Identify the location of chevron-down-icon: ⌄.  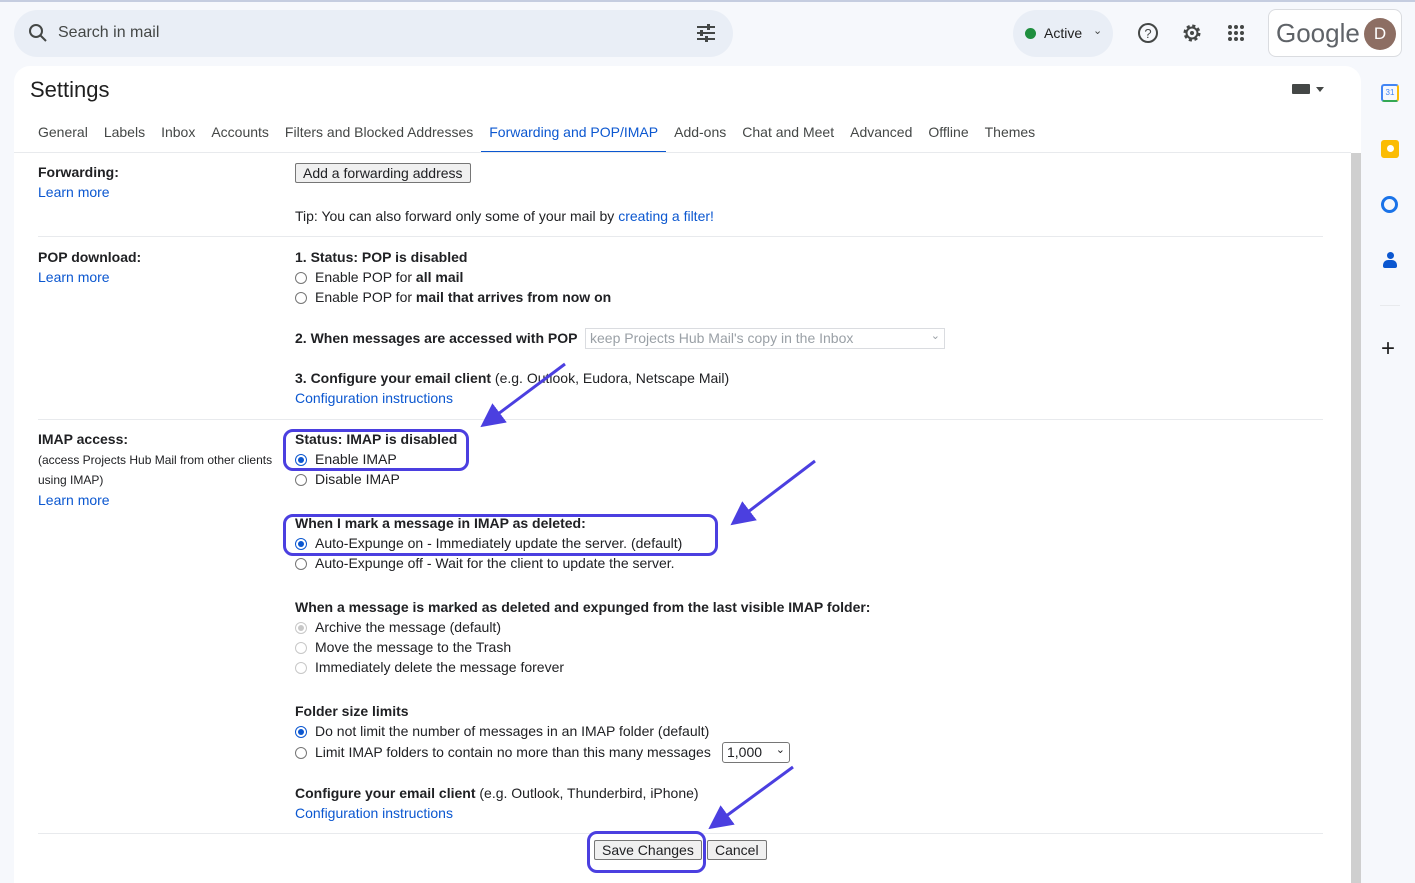
(1098, 31).